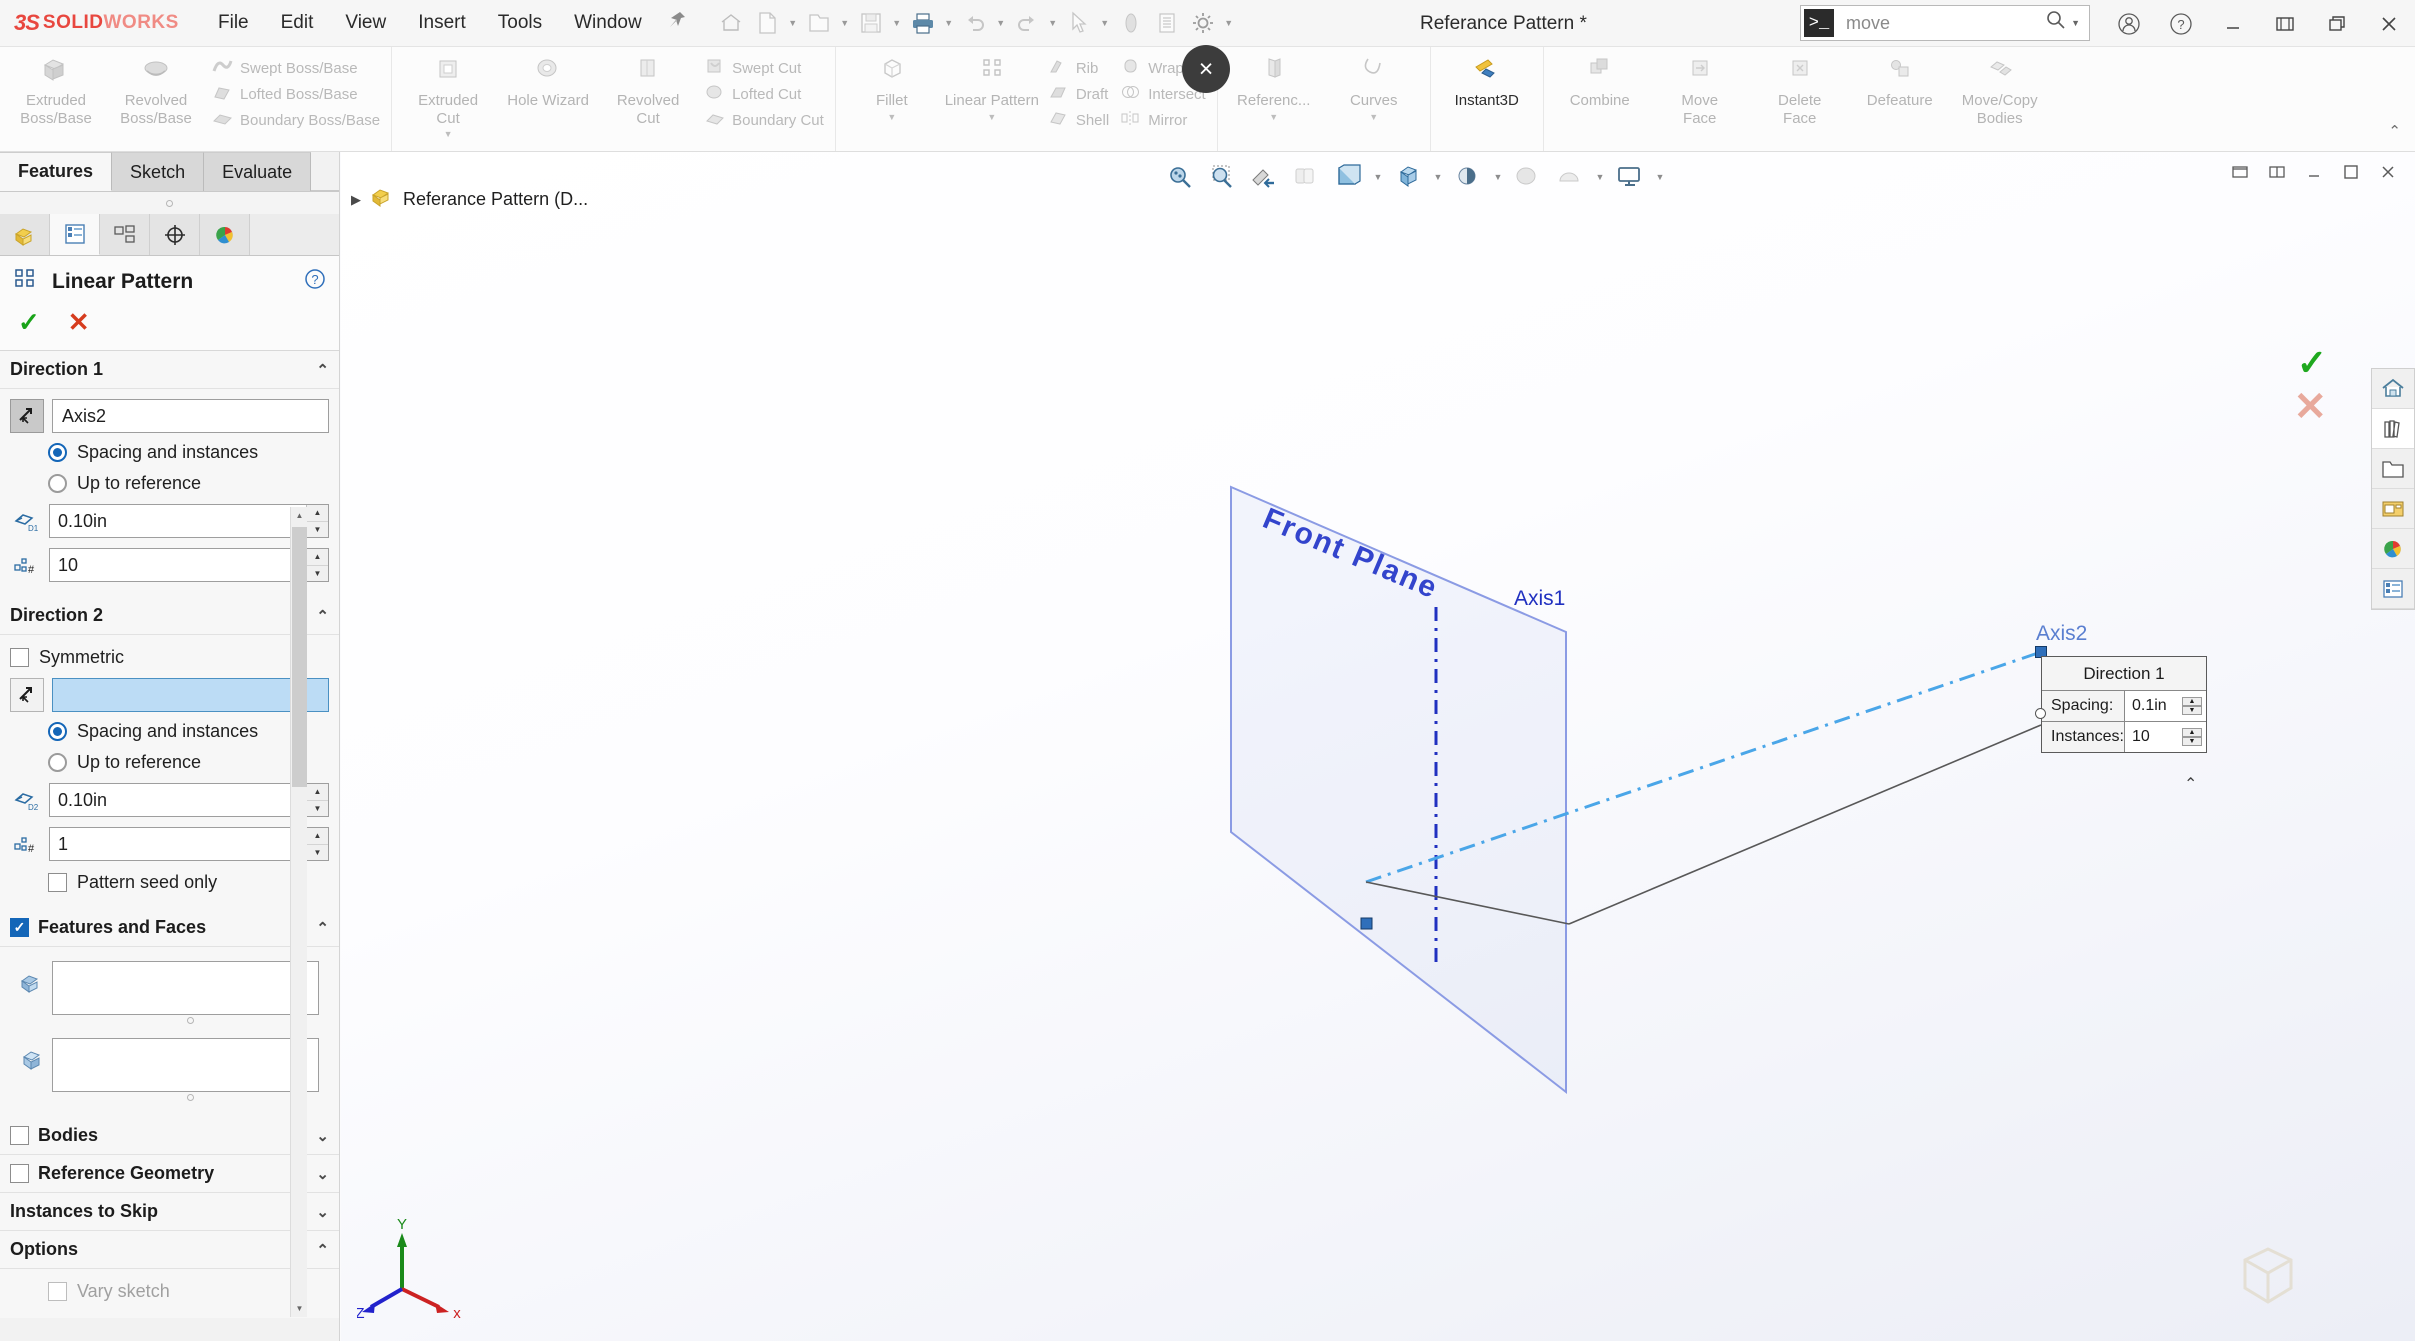 Image resolution: width=2415 pixels, height=1341 pixels. Describe the element at coordinates (1053, 23) in the screenshot. I see `redo-dropdown-icon: ▼` at that location.